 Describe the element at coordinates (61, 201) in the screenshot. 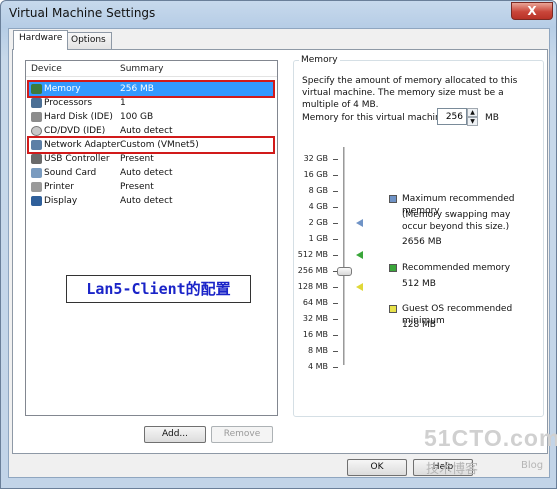

I see `device-name: Display` at that location.